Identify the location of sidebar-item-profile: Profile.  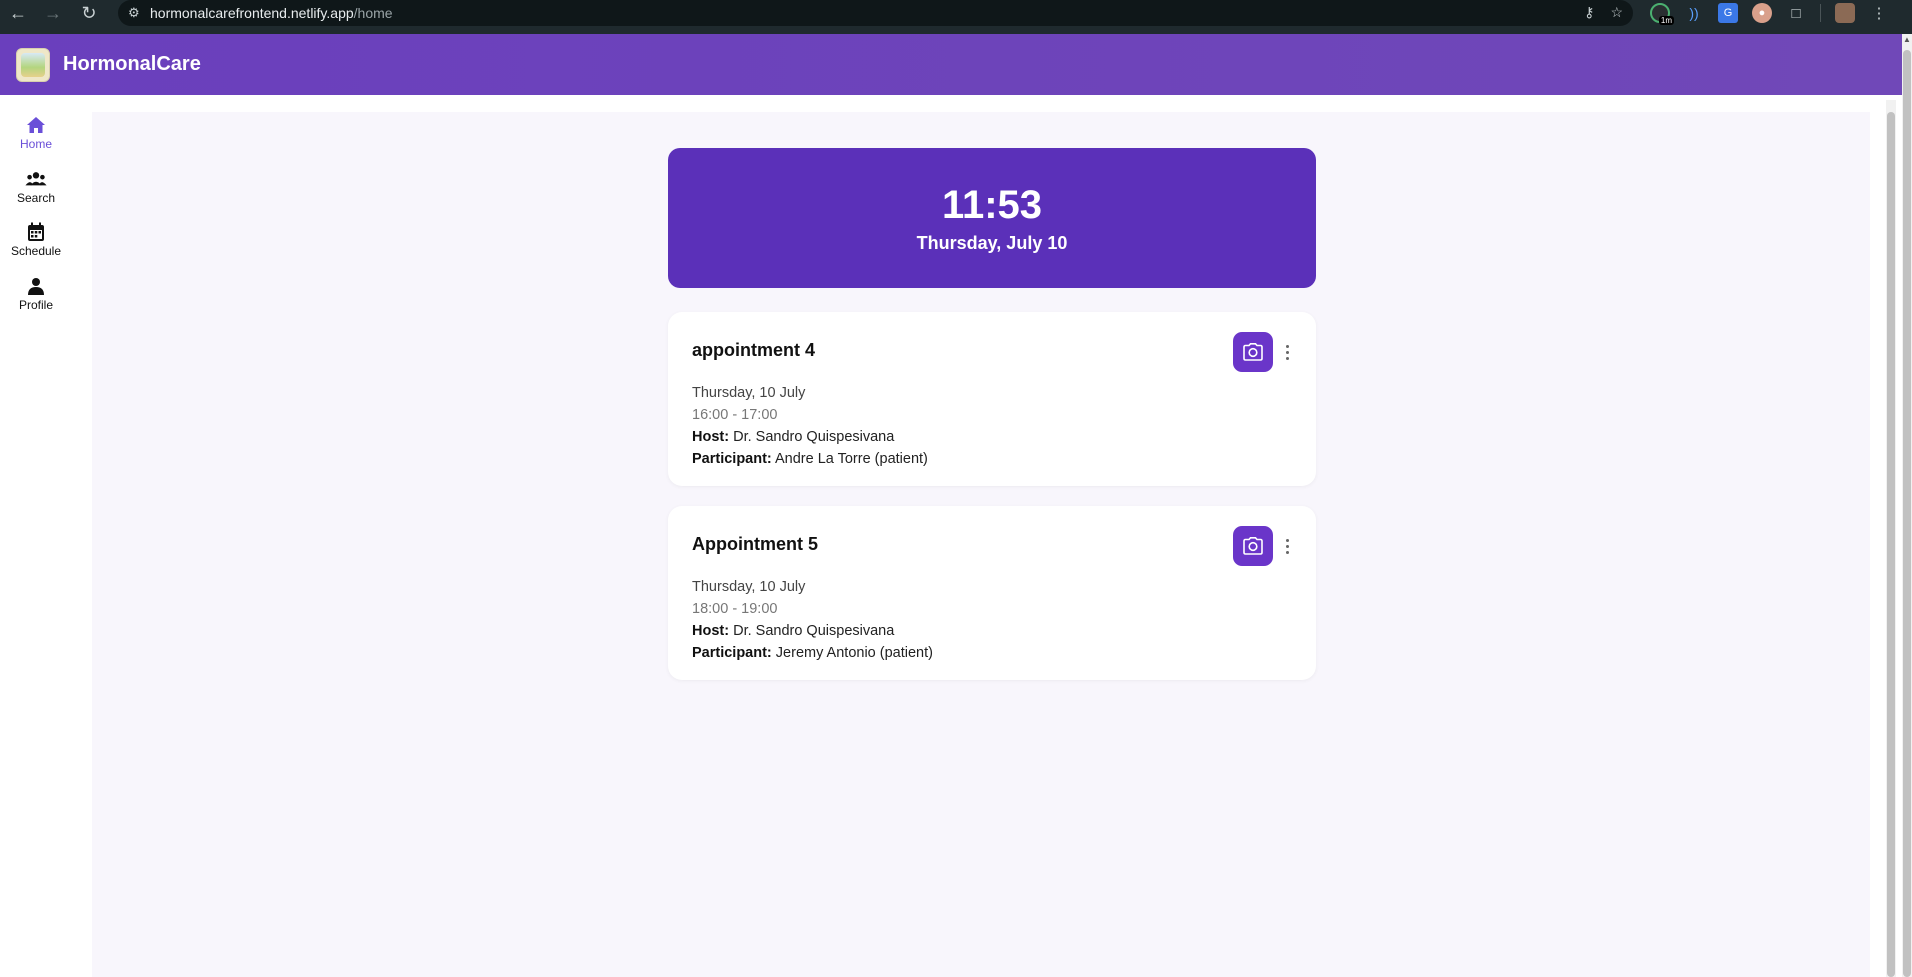
(36, 294).